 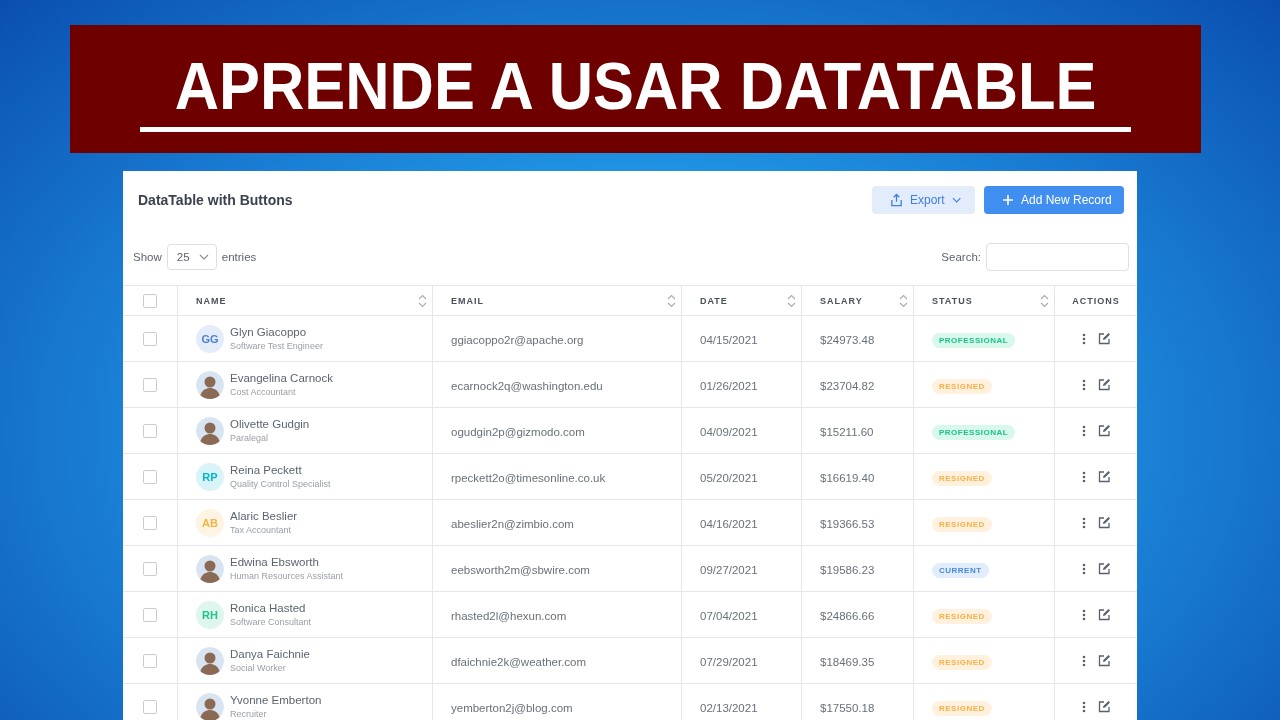 What do you see at coordinates (191, 257) in the screenshot?
I see `entries-select: 25` at bounding box center [191, 257].